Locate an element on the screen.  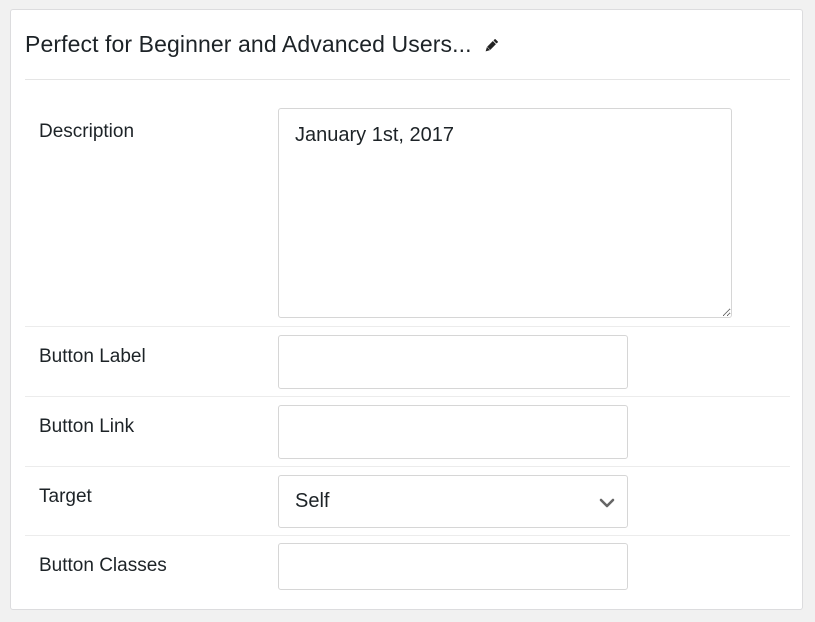
button-link-row: Button Link is located at coordinates (407, 432).